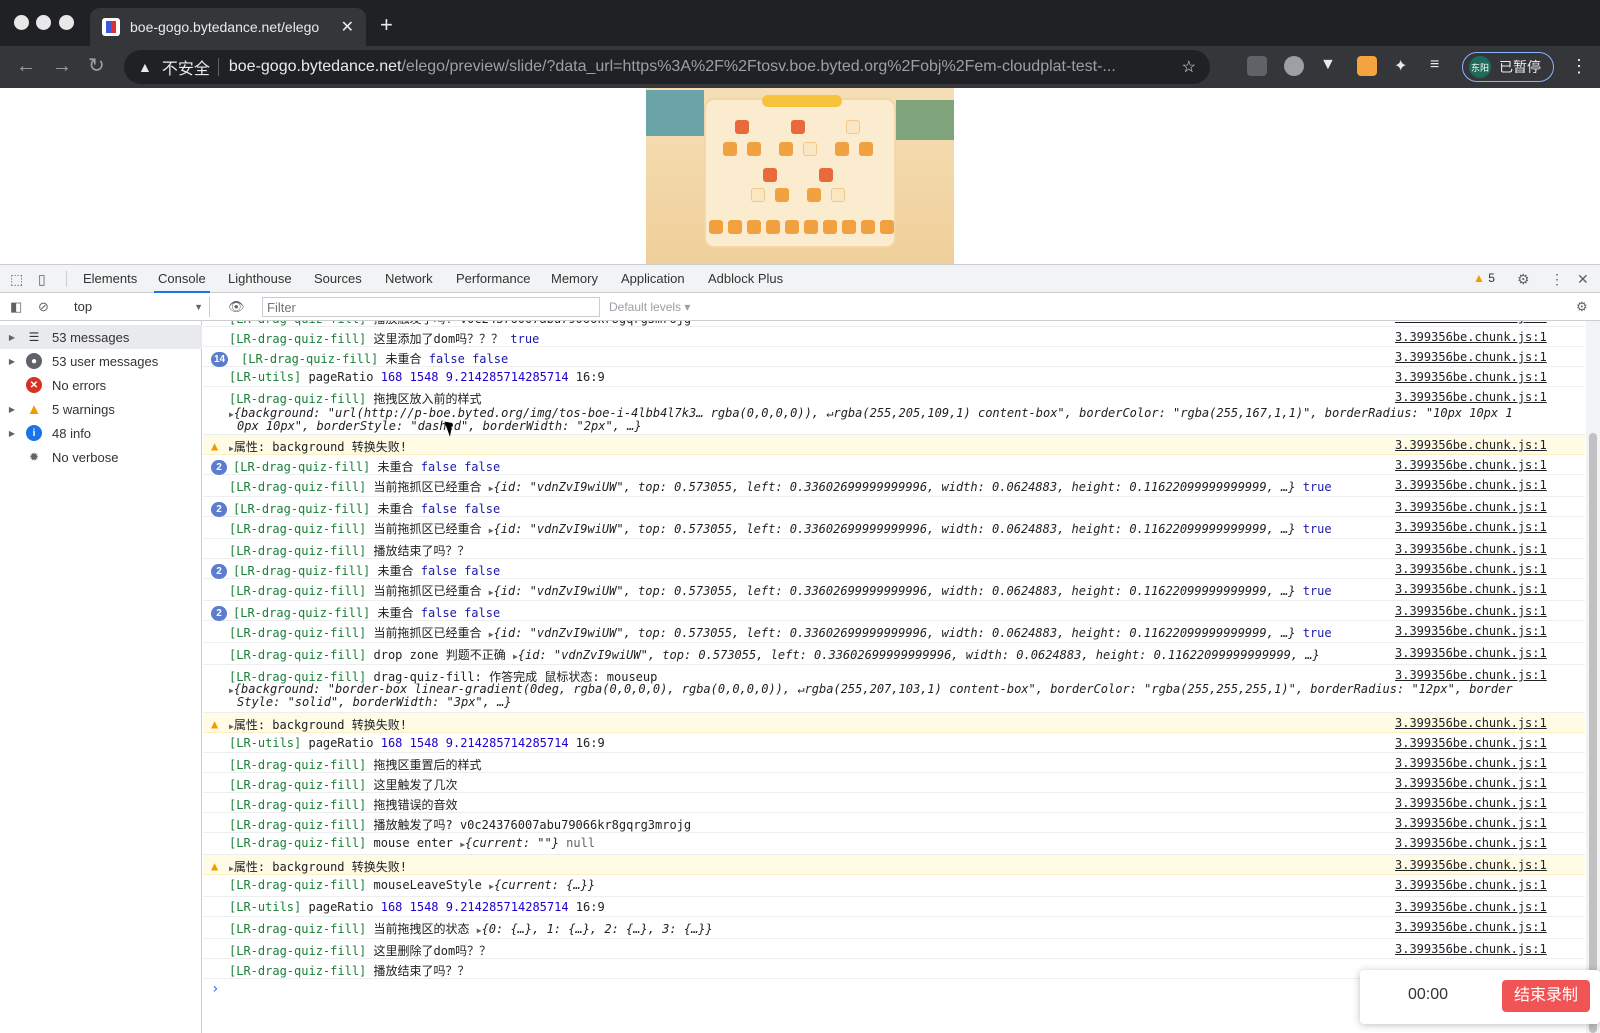  I want to click on tab-adblock-plus: Adblock Plus, so click(745, 279).